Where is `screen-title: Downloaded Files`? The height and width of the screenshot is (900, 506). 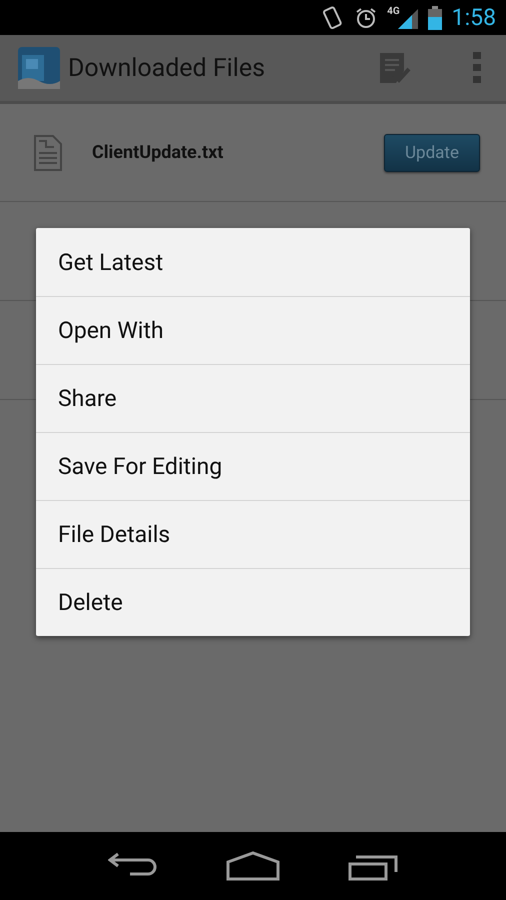 screen-title: Downloaded Files is located at coordinates (167, 68).